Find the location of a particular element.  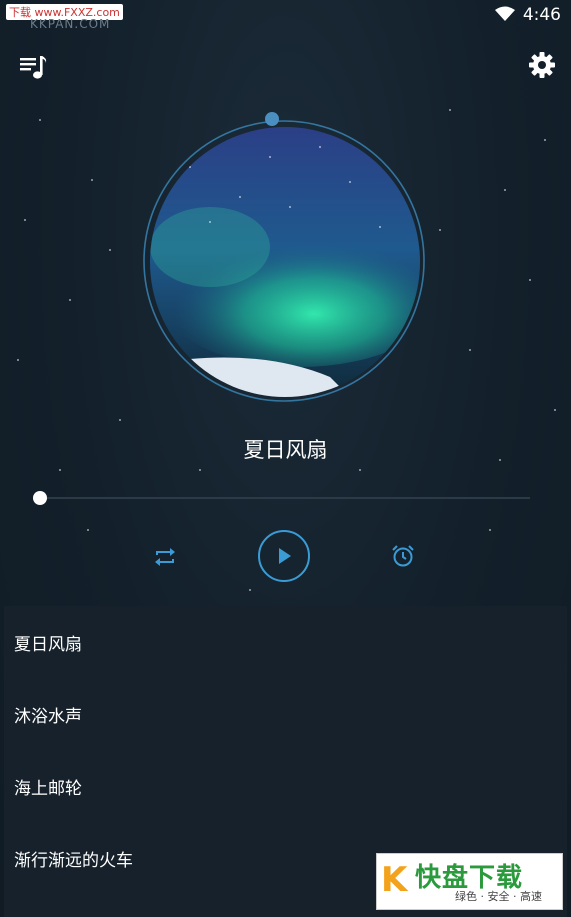

gear-icon is located at coordinates (542, 65).